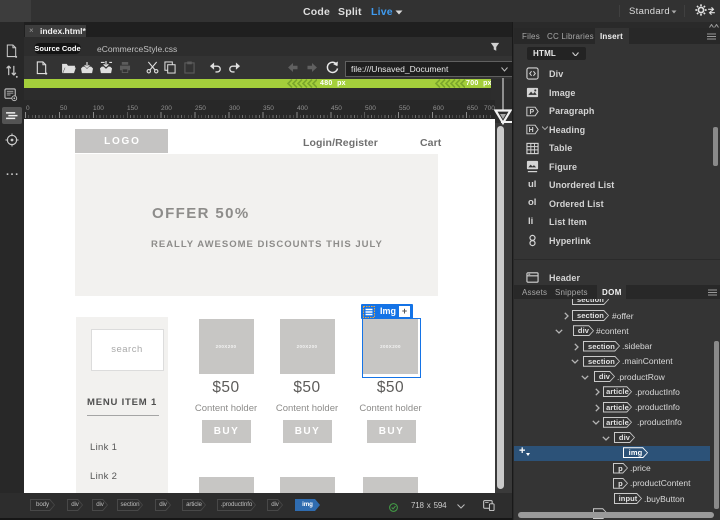 This screenshot has width=720, height=520. I want to click on svg-text: P, so click(531, 112).